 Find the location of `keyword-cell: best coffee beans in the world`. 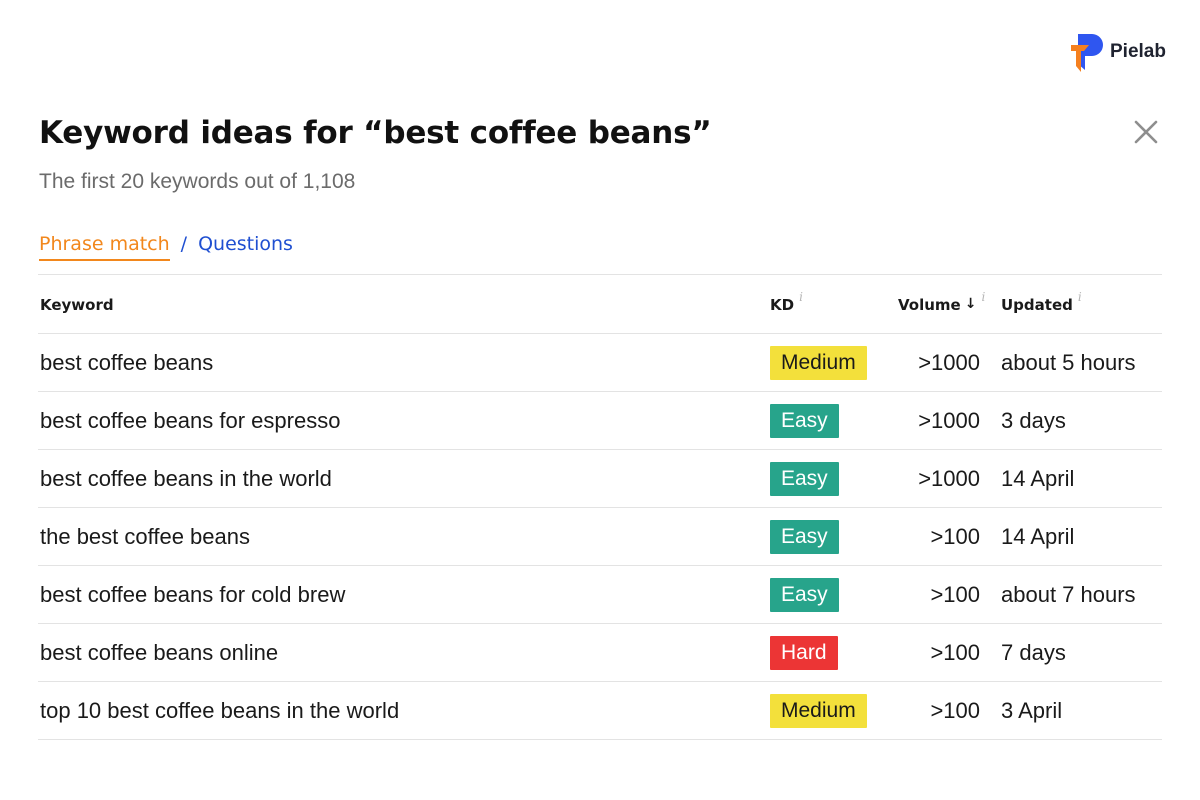

keyword-cell: best coffee beans in the world is located at coordinates (186, 478).